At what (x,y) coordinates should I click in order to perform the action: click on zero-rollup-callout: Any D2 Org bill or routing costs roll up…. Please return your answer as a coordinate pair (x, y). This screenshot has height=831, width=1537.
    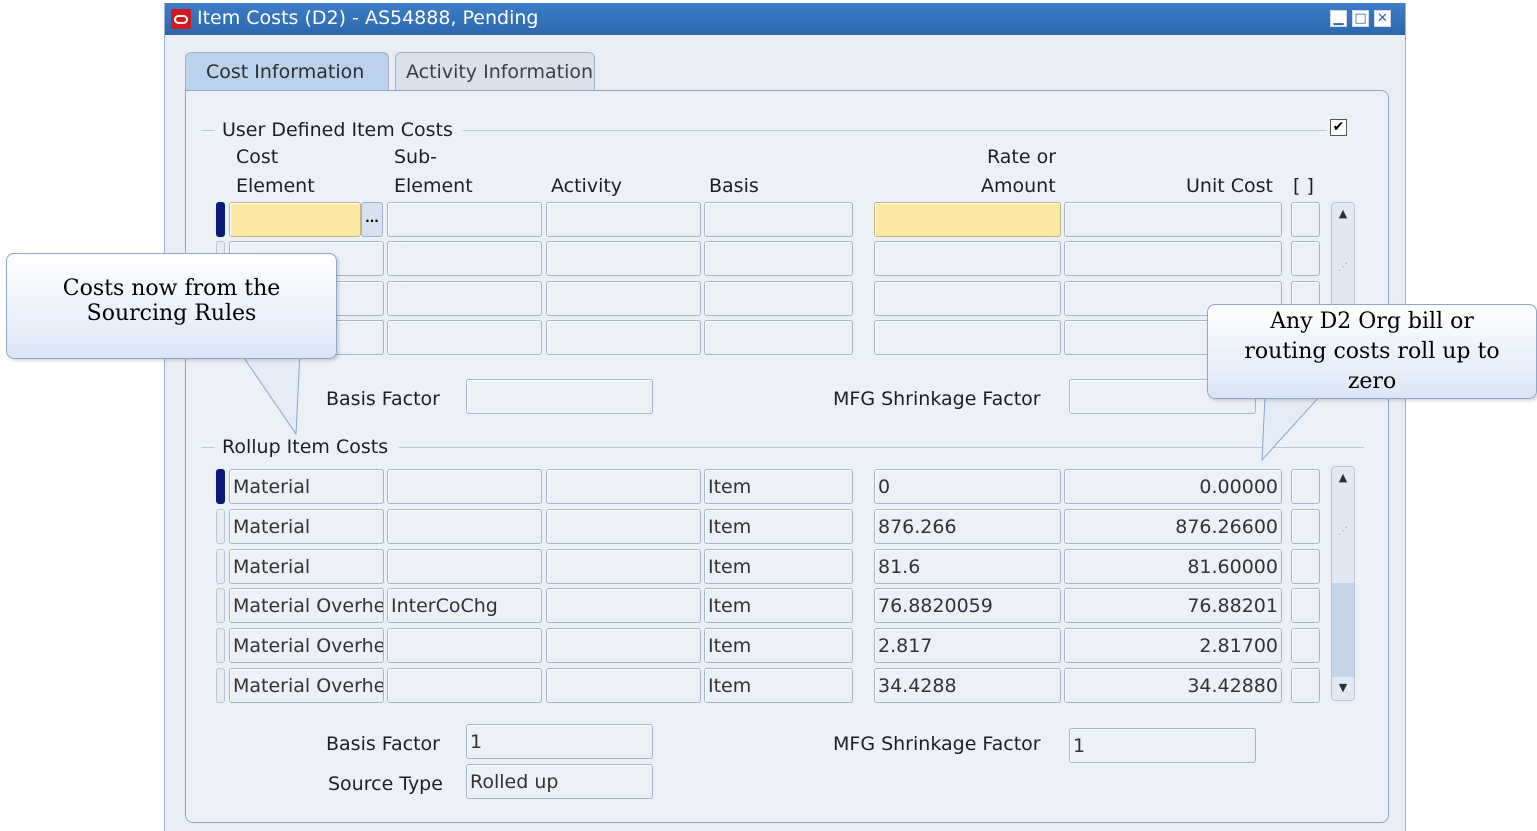
    Looking at the image, I should click on (1372, 351).